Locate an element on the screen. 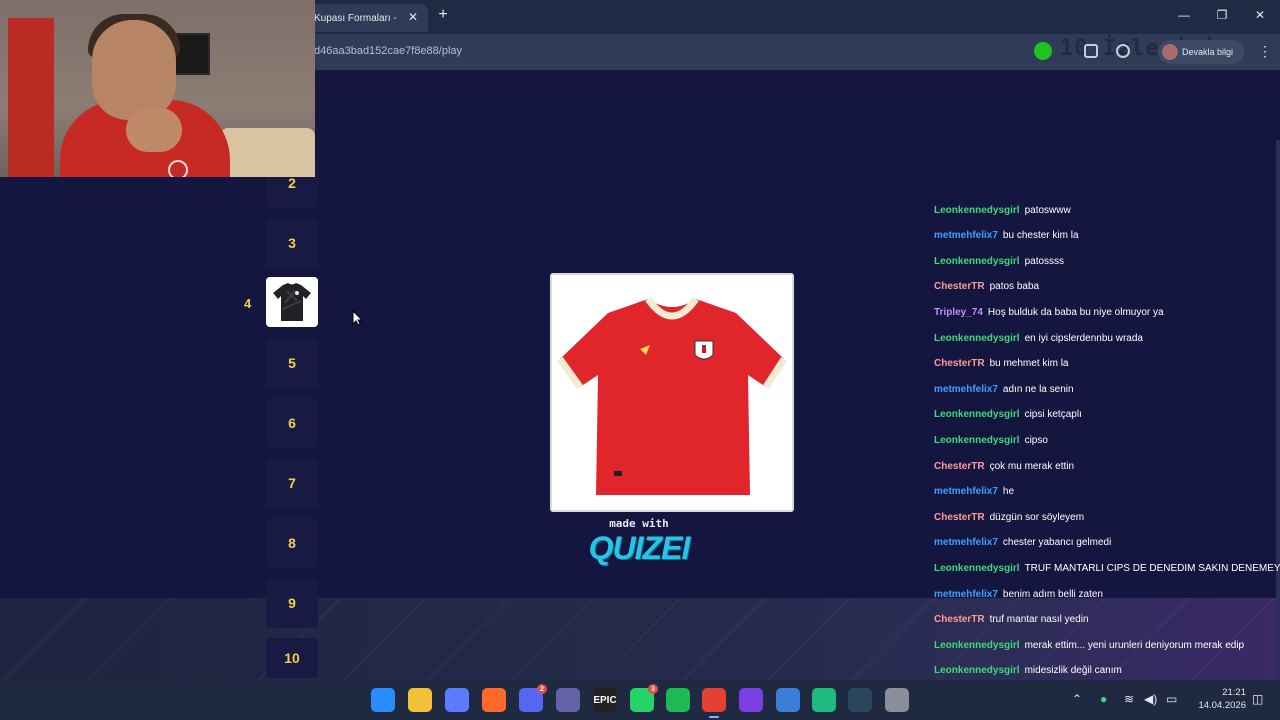 This screenshot has height=720, width=1280. chat-text: çok mu merak ettin is located at coordinates (1032, 466).